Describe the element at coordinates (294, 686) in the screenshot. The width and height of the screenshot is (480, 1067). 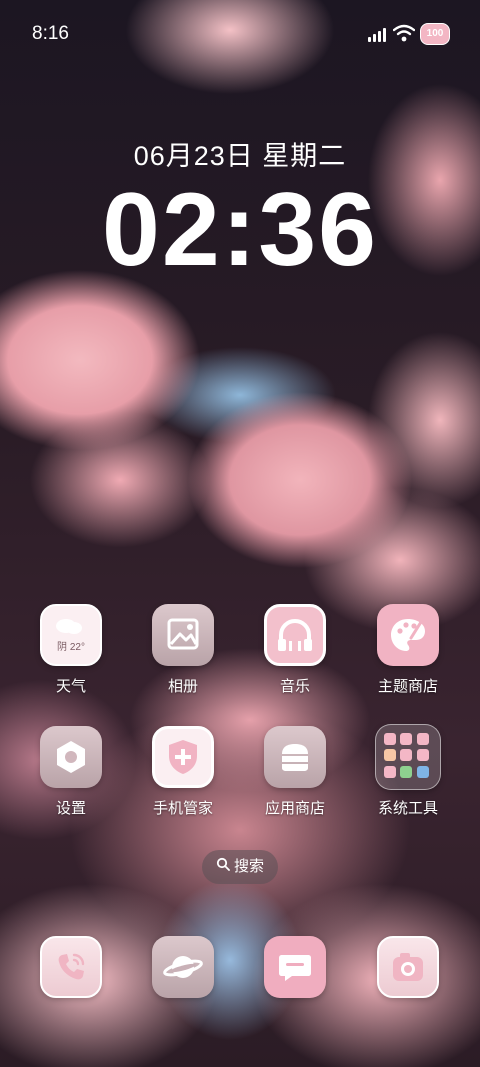
I see `app-label: 音乐` at that location.